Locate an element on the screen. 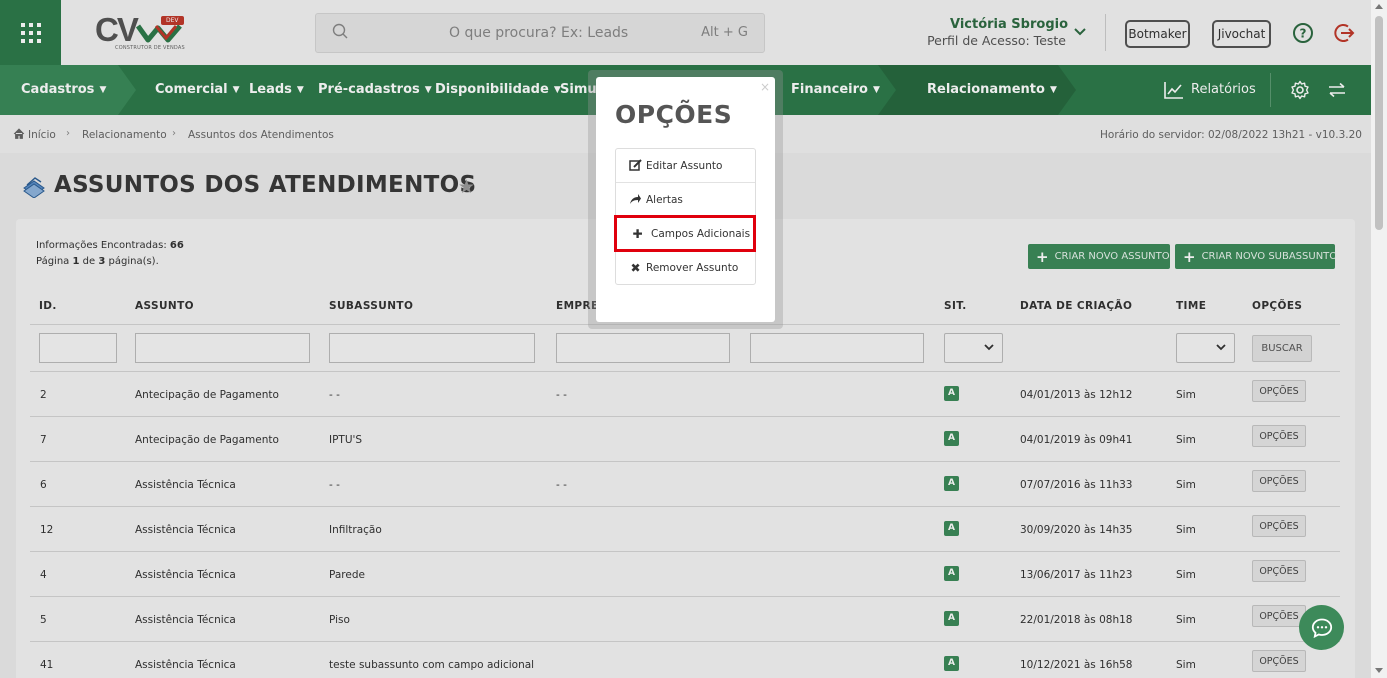  menu-item-label: Editar Assunto is located at coordinates (684, 165).